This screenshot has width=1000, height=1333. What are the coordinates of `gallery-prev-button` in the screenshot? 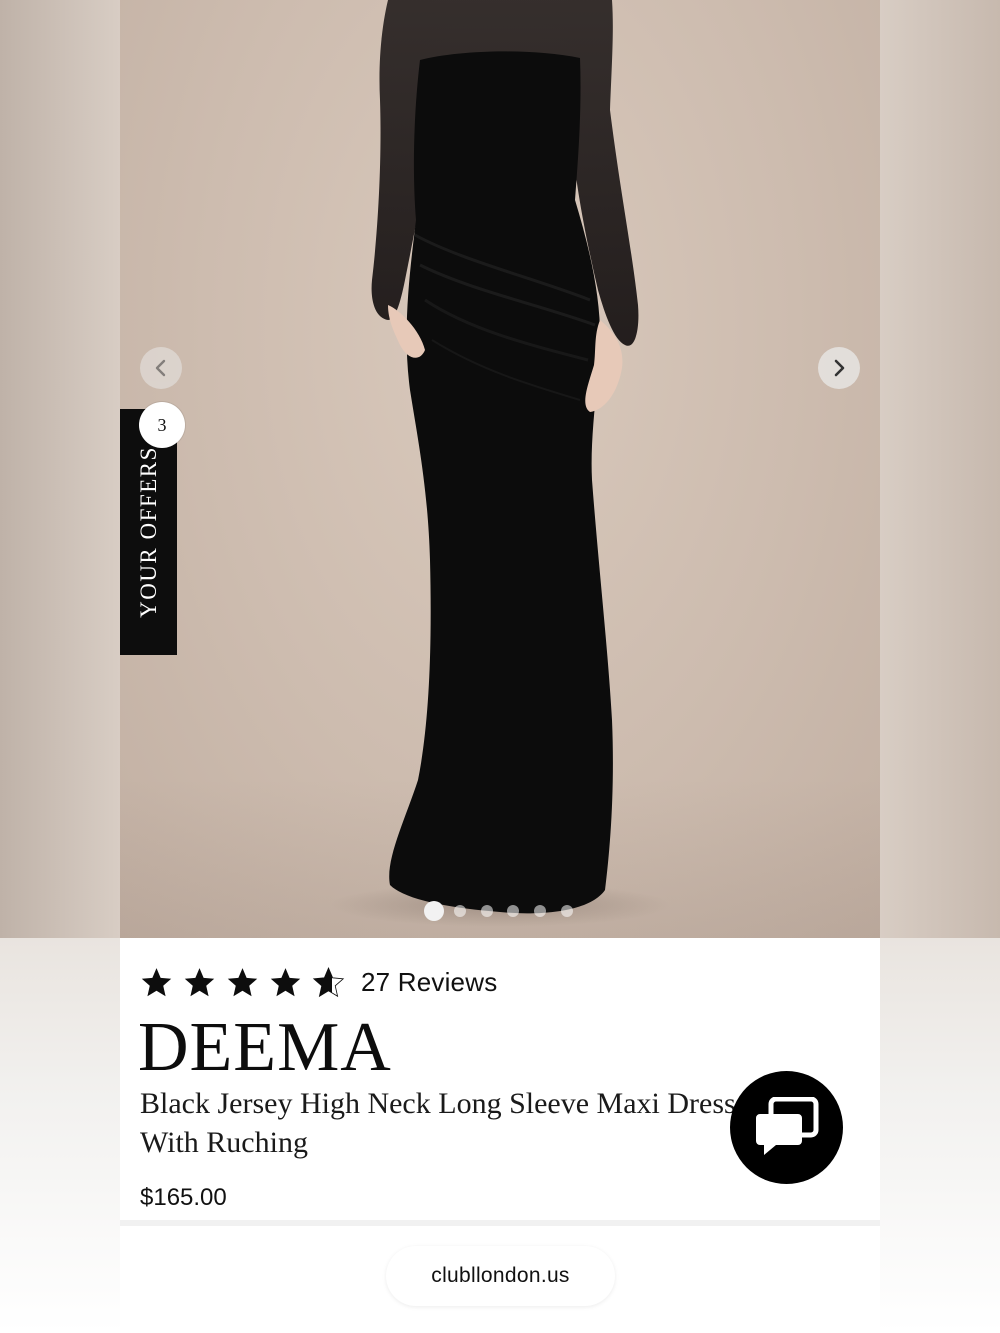 It's located at (161, 368).